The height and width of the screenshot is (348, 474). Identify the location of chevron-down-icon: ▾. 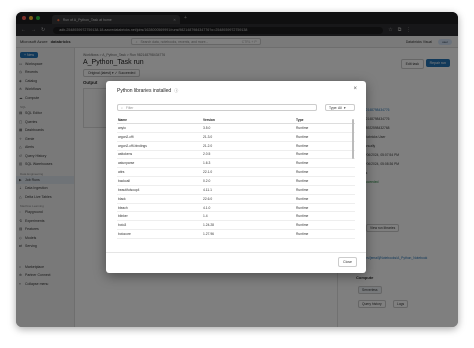
(344, 107).